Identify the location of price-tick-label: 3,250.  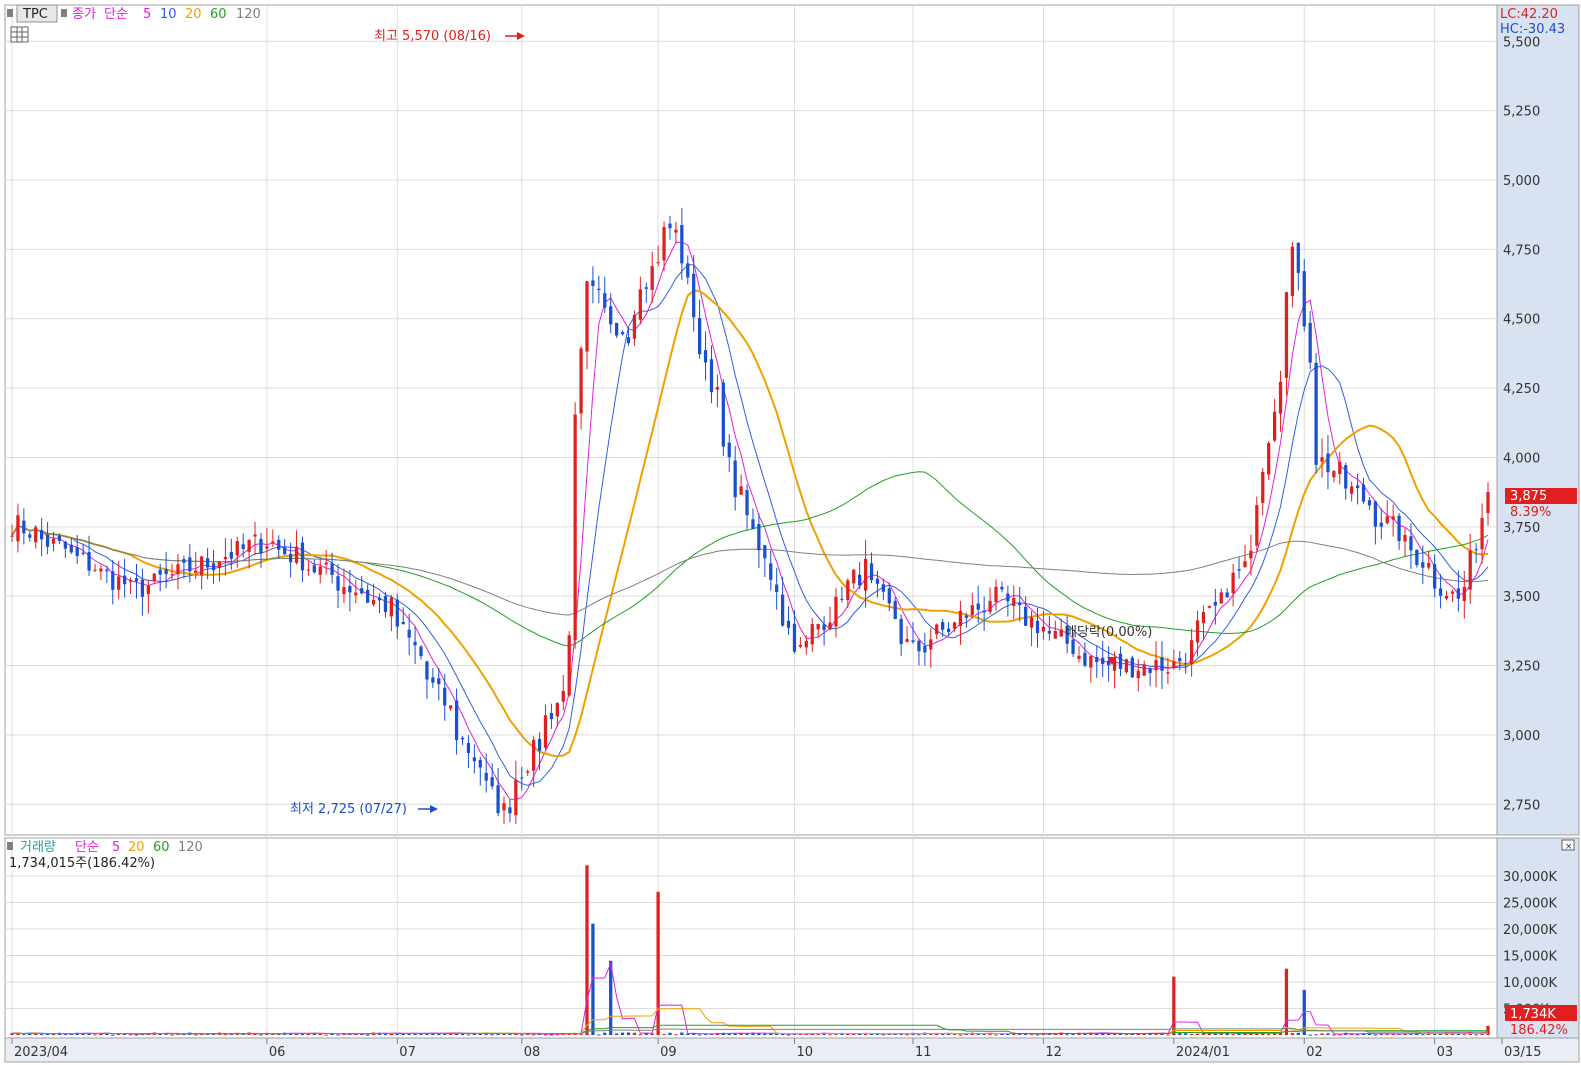
(1521, 667).